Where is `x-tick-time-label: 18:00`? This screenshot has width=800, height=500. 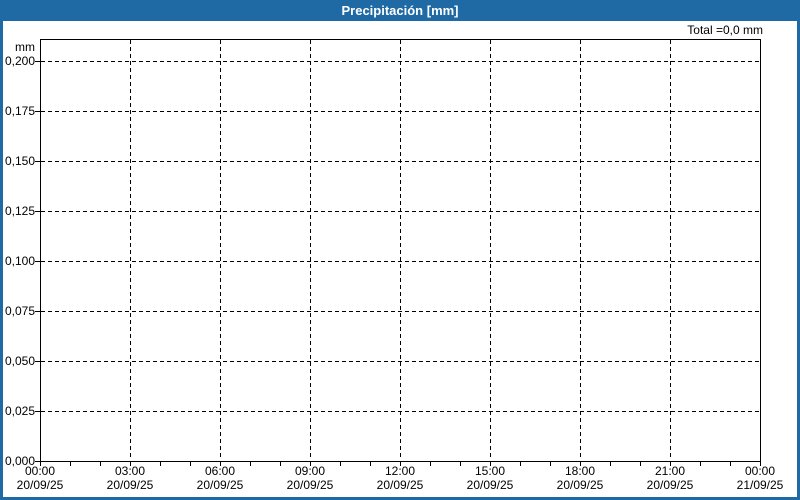 x-tick-time-label: 18:00 is located at coordinates (580, 471).